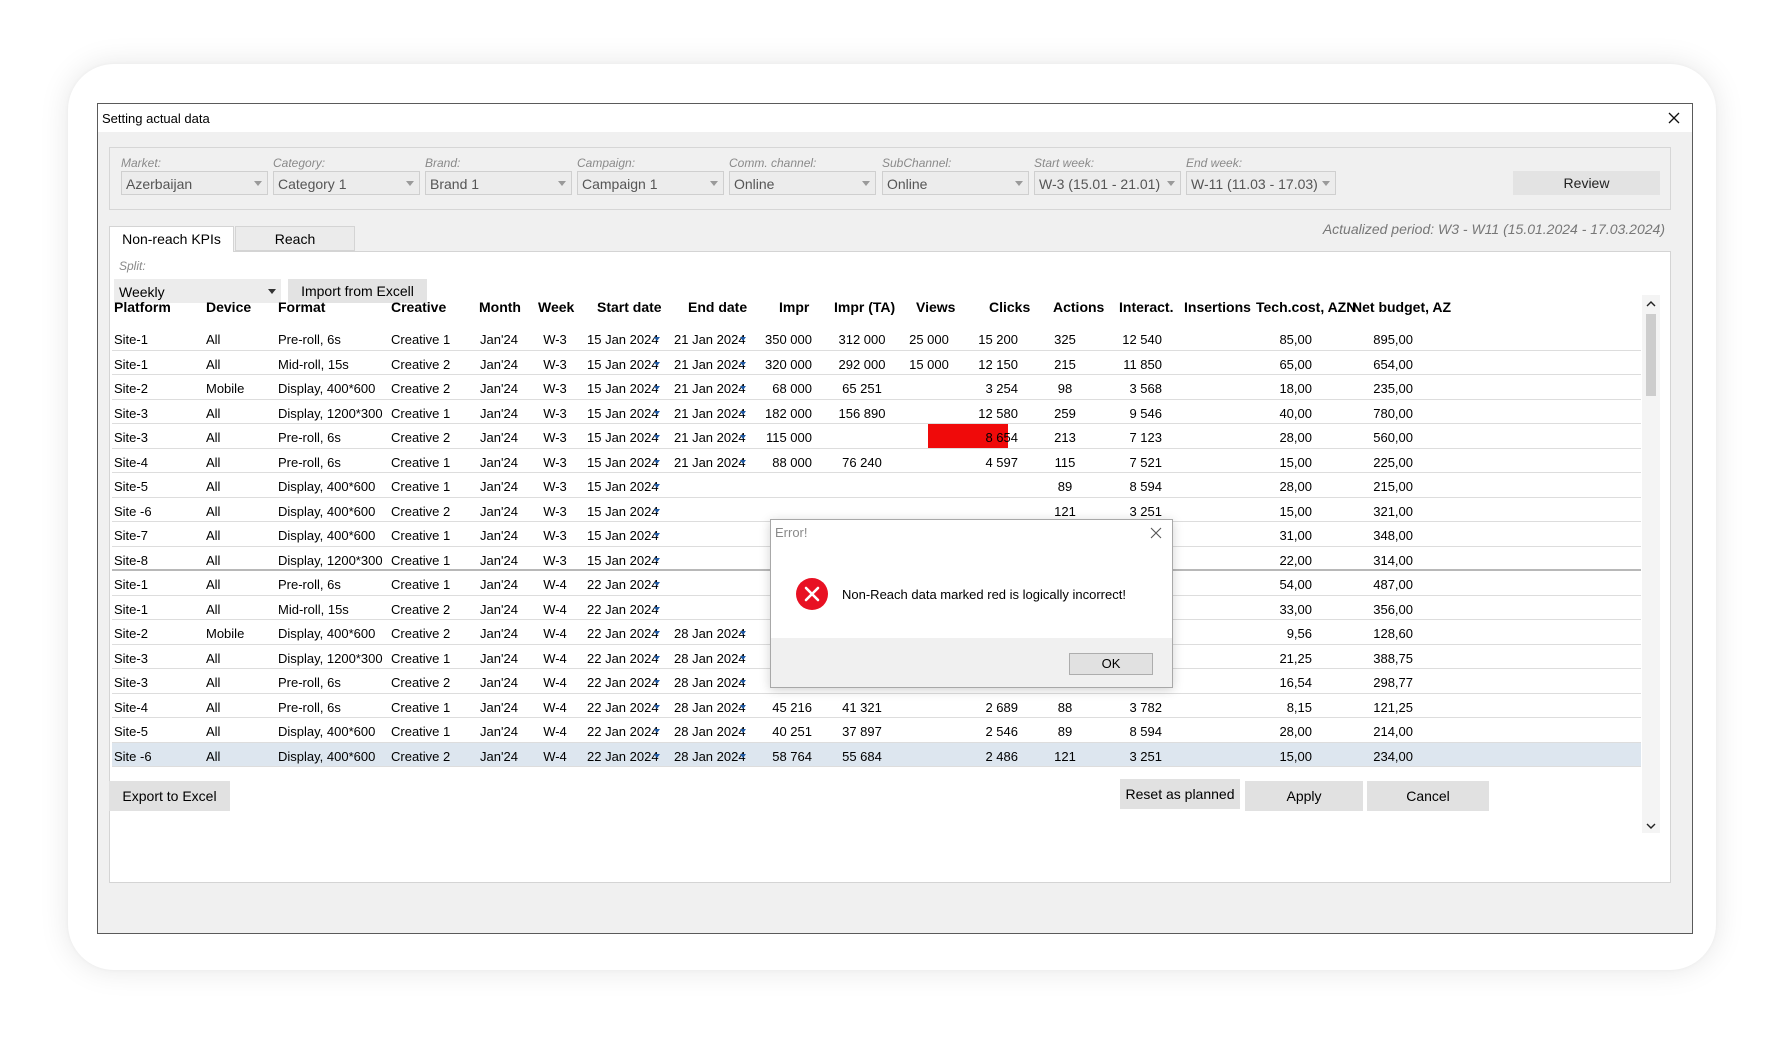 The width and height of the screenshot is (1780, 1040). Describe the element at coordinates (1065, 462) in the screenshot. I see `table-cell: 115` at that location.